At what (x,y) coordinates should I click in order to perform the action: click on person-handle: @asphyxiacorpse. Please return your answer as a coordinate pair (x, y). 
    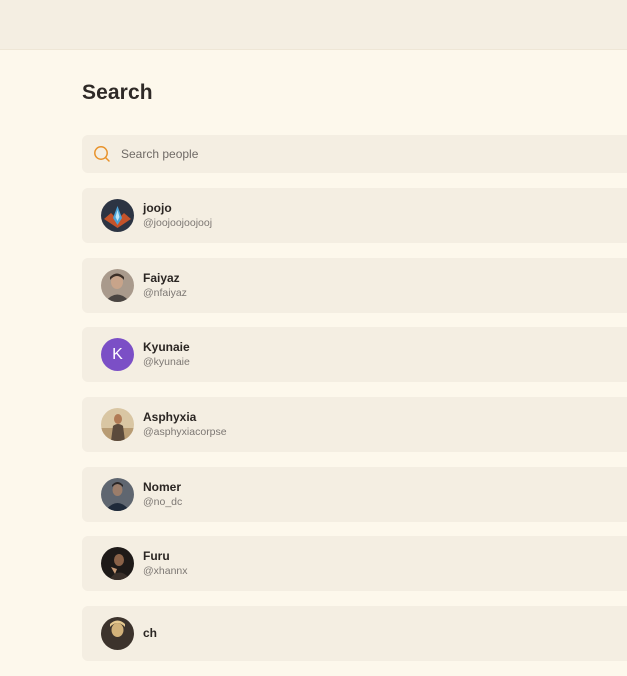
    Looking at the image, I should click on (185, 432).